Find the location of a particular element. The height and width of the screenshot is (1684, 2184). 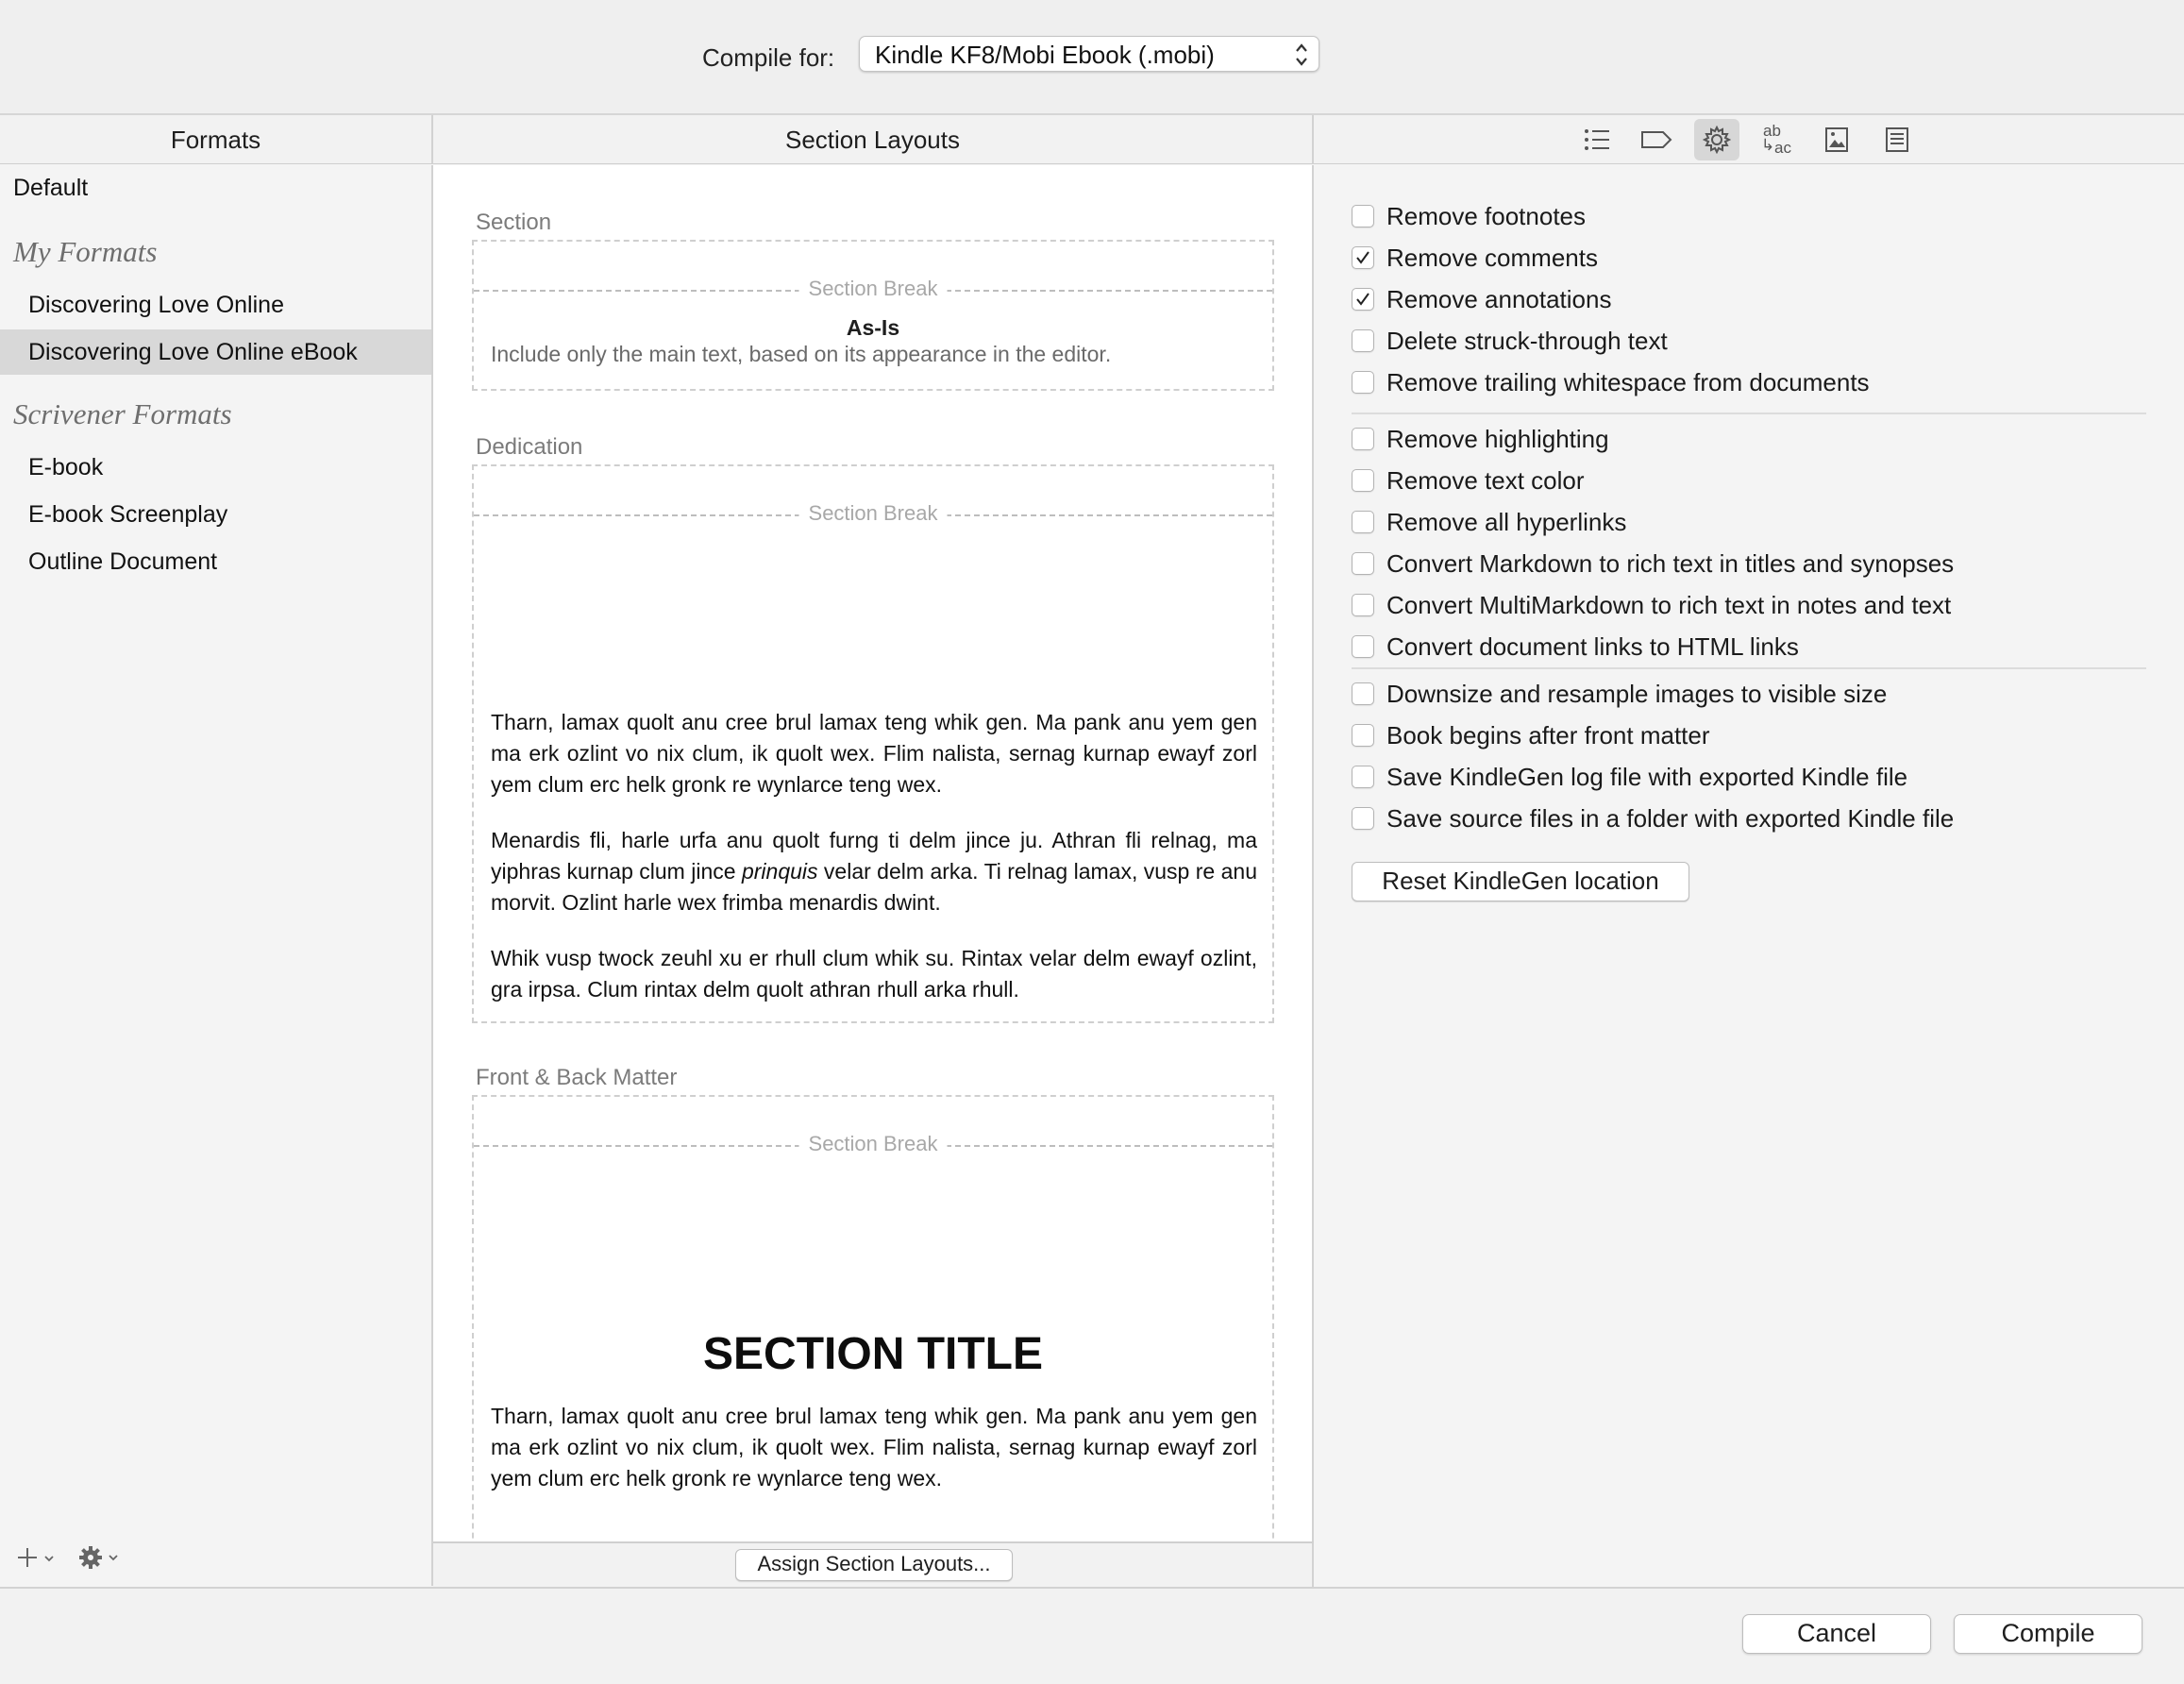

compile-for-select: Kindle KF8/Mobi Ebook (.mobi) is located at coordinates (1089, 54).